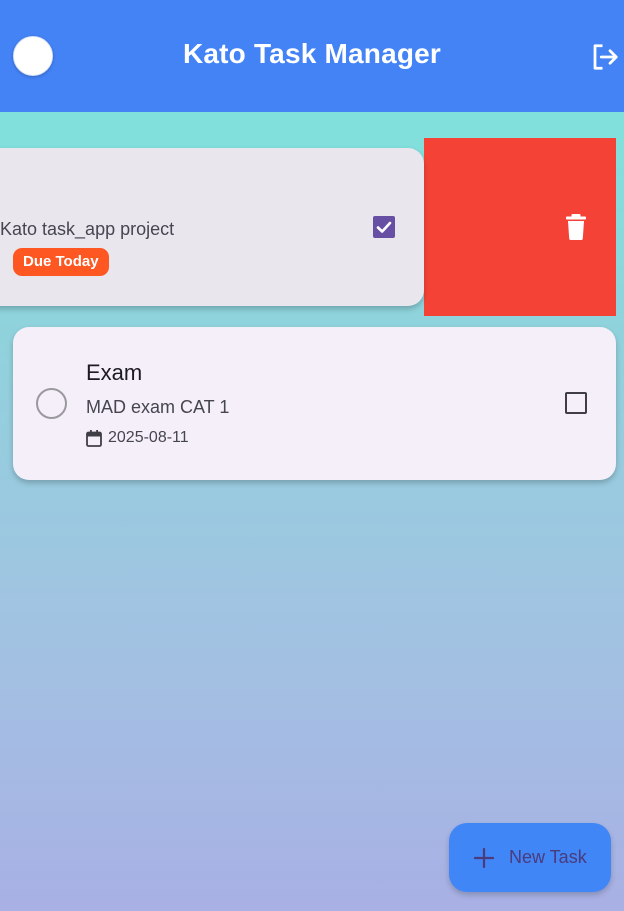  Describe the element at coordinates (605, 57) in the screenshot. I see `logout-icon` at that location.